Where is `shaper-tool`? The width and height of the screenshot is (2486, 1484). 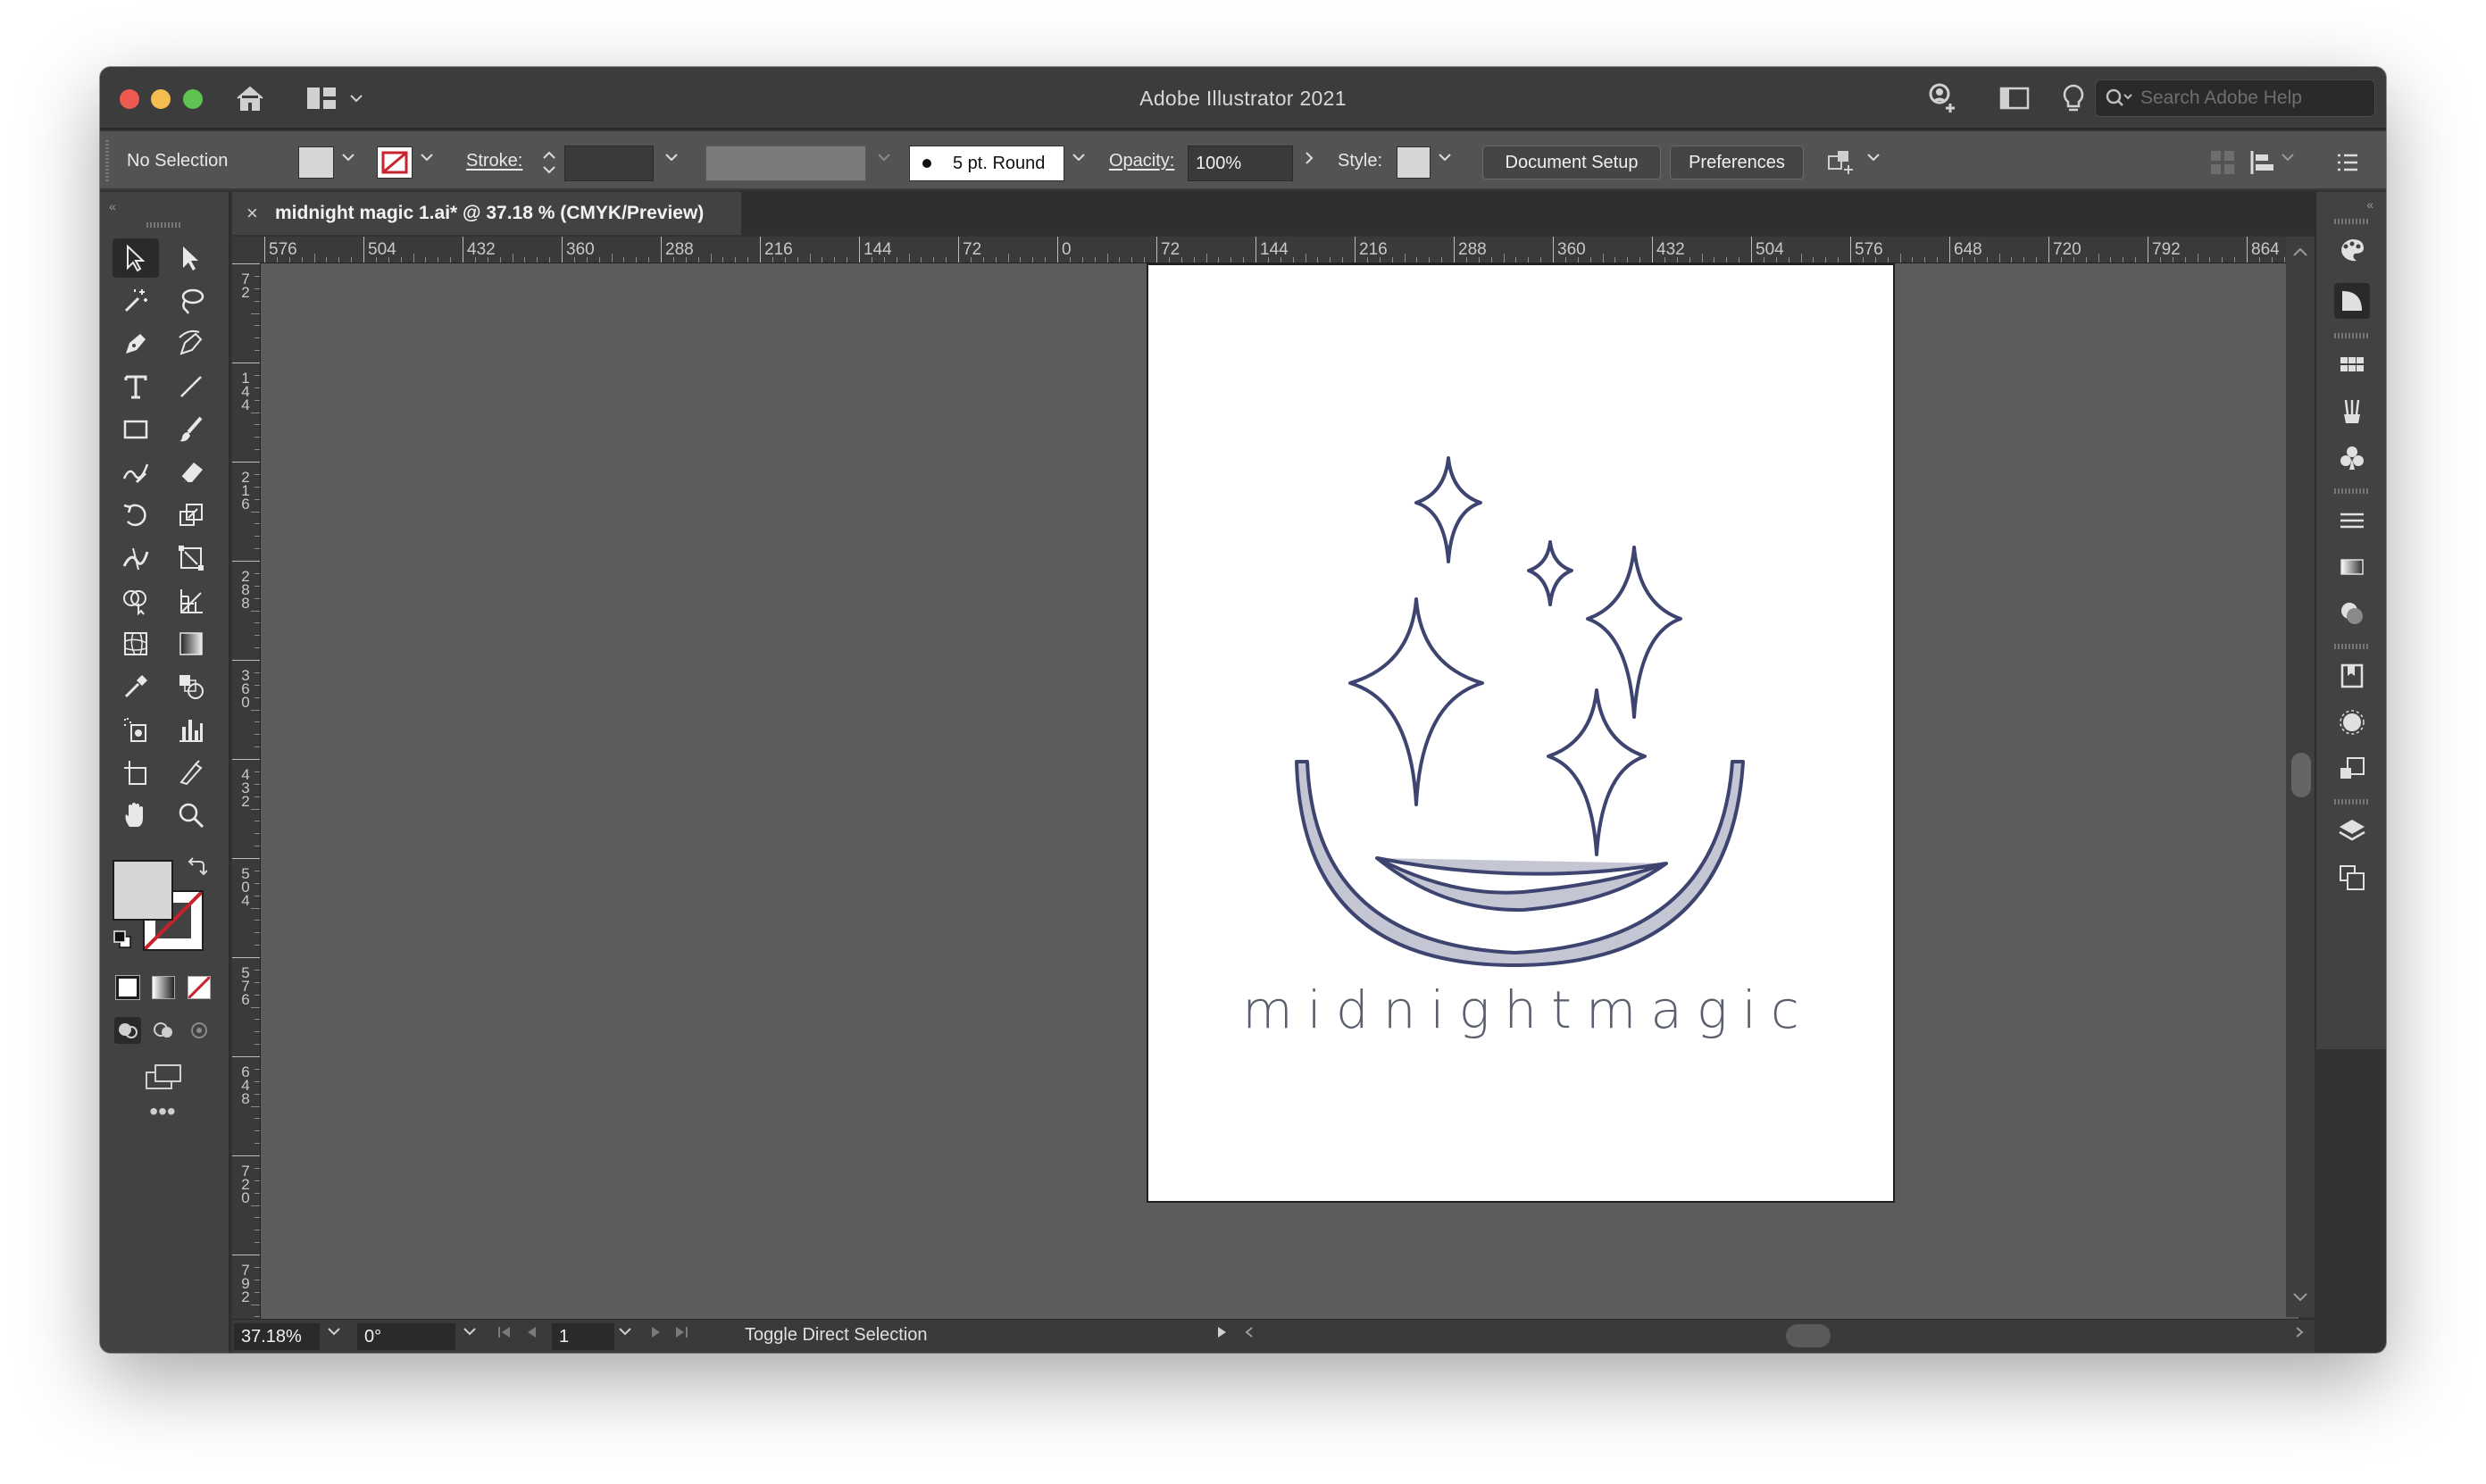
shaper-tool is located at coordinates (136, 472).